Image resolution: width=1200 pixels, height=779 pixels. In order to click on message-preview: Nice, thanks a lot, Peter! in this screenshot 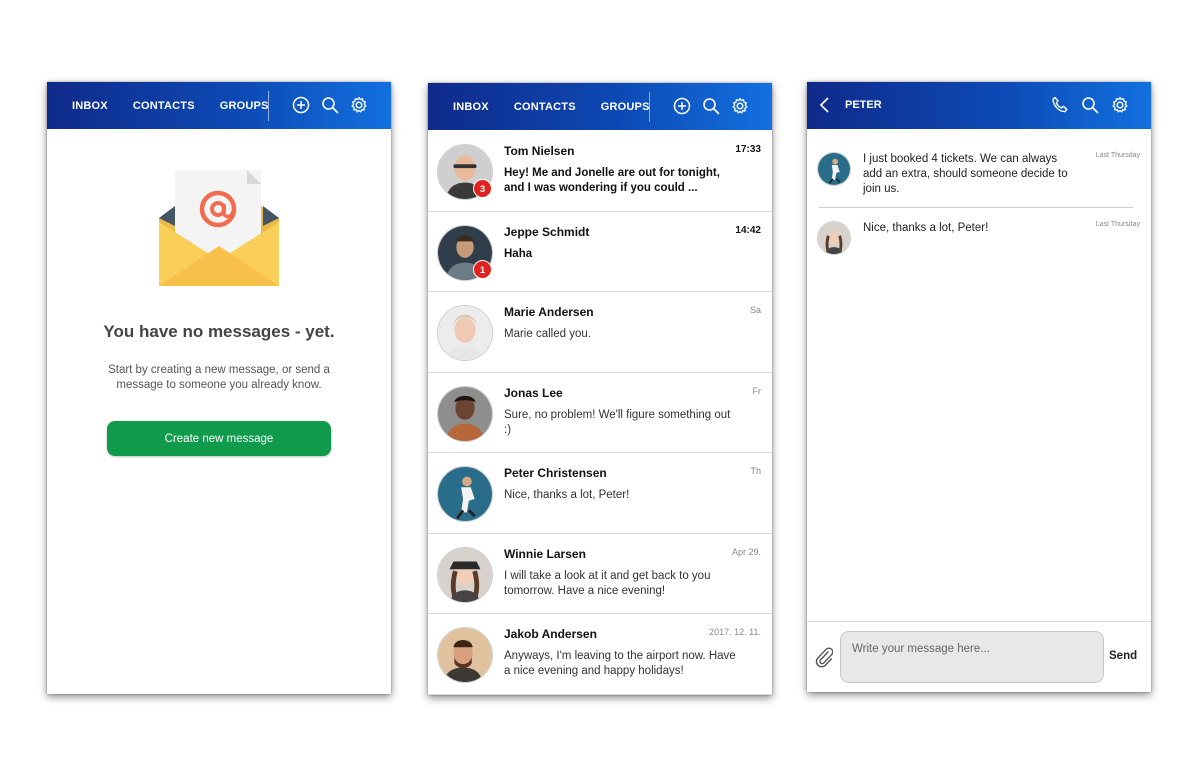, I will do `click(567, 495)`.